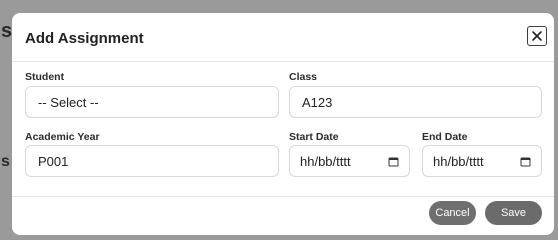 This screenshot has height=240, width=558. I want to click on end-date-input: hh/bb/tttt, so click(482, 161).